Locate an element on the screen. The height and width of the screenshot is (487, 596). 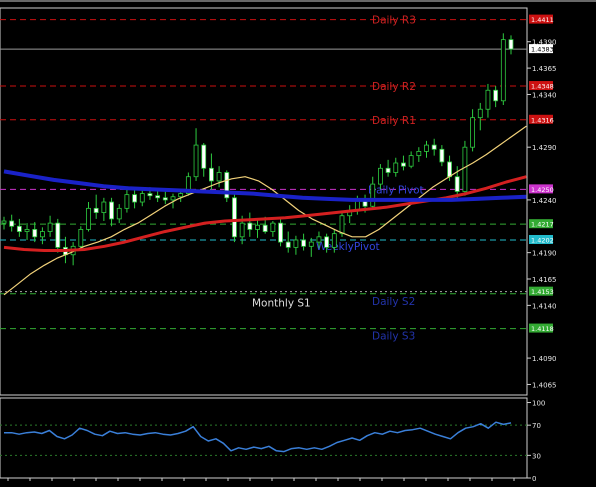
price-tick-label: 1.4065 is located at coordinates (544, 385).